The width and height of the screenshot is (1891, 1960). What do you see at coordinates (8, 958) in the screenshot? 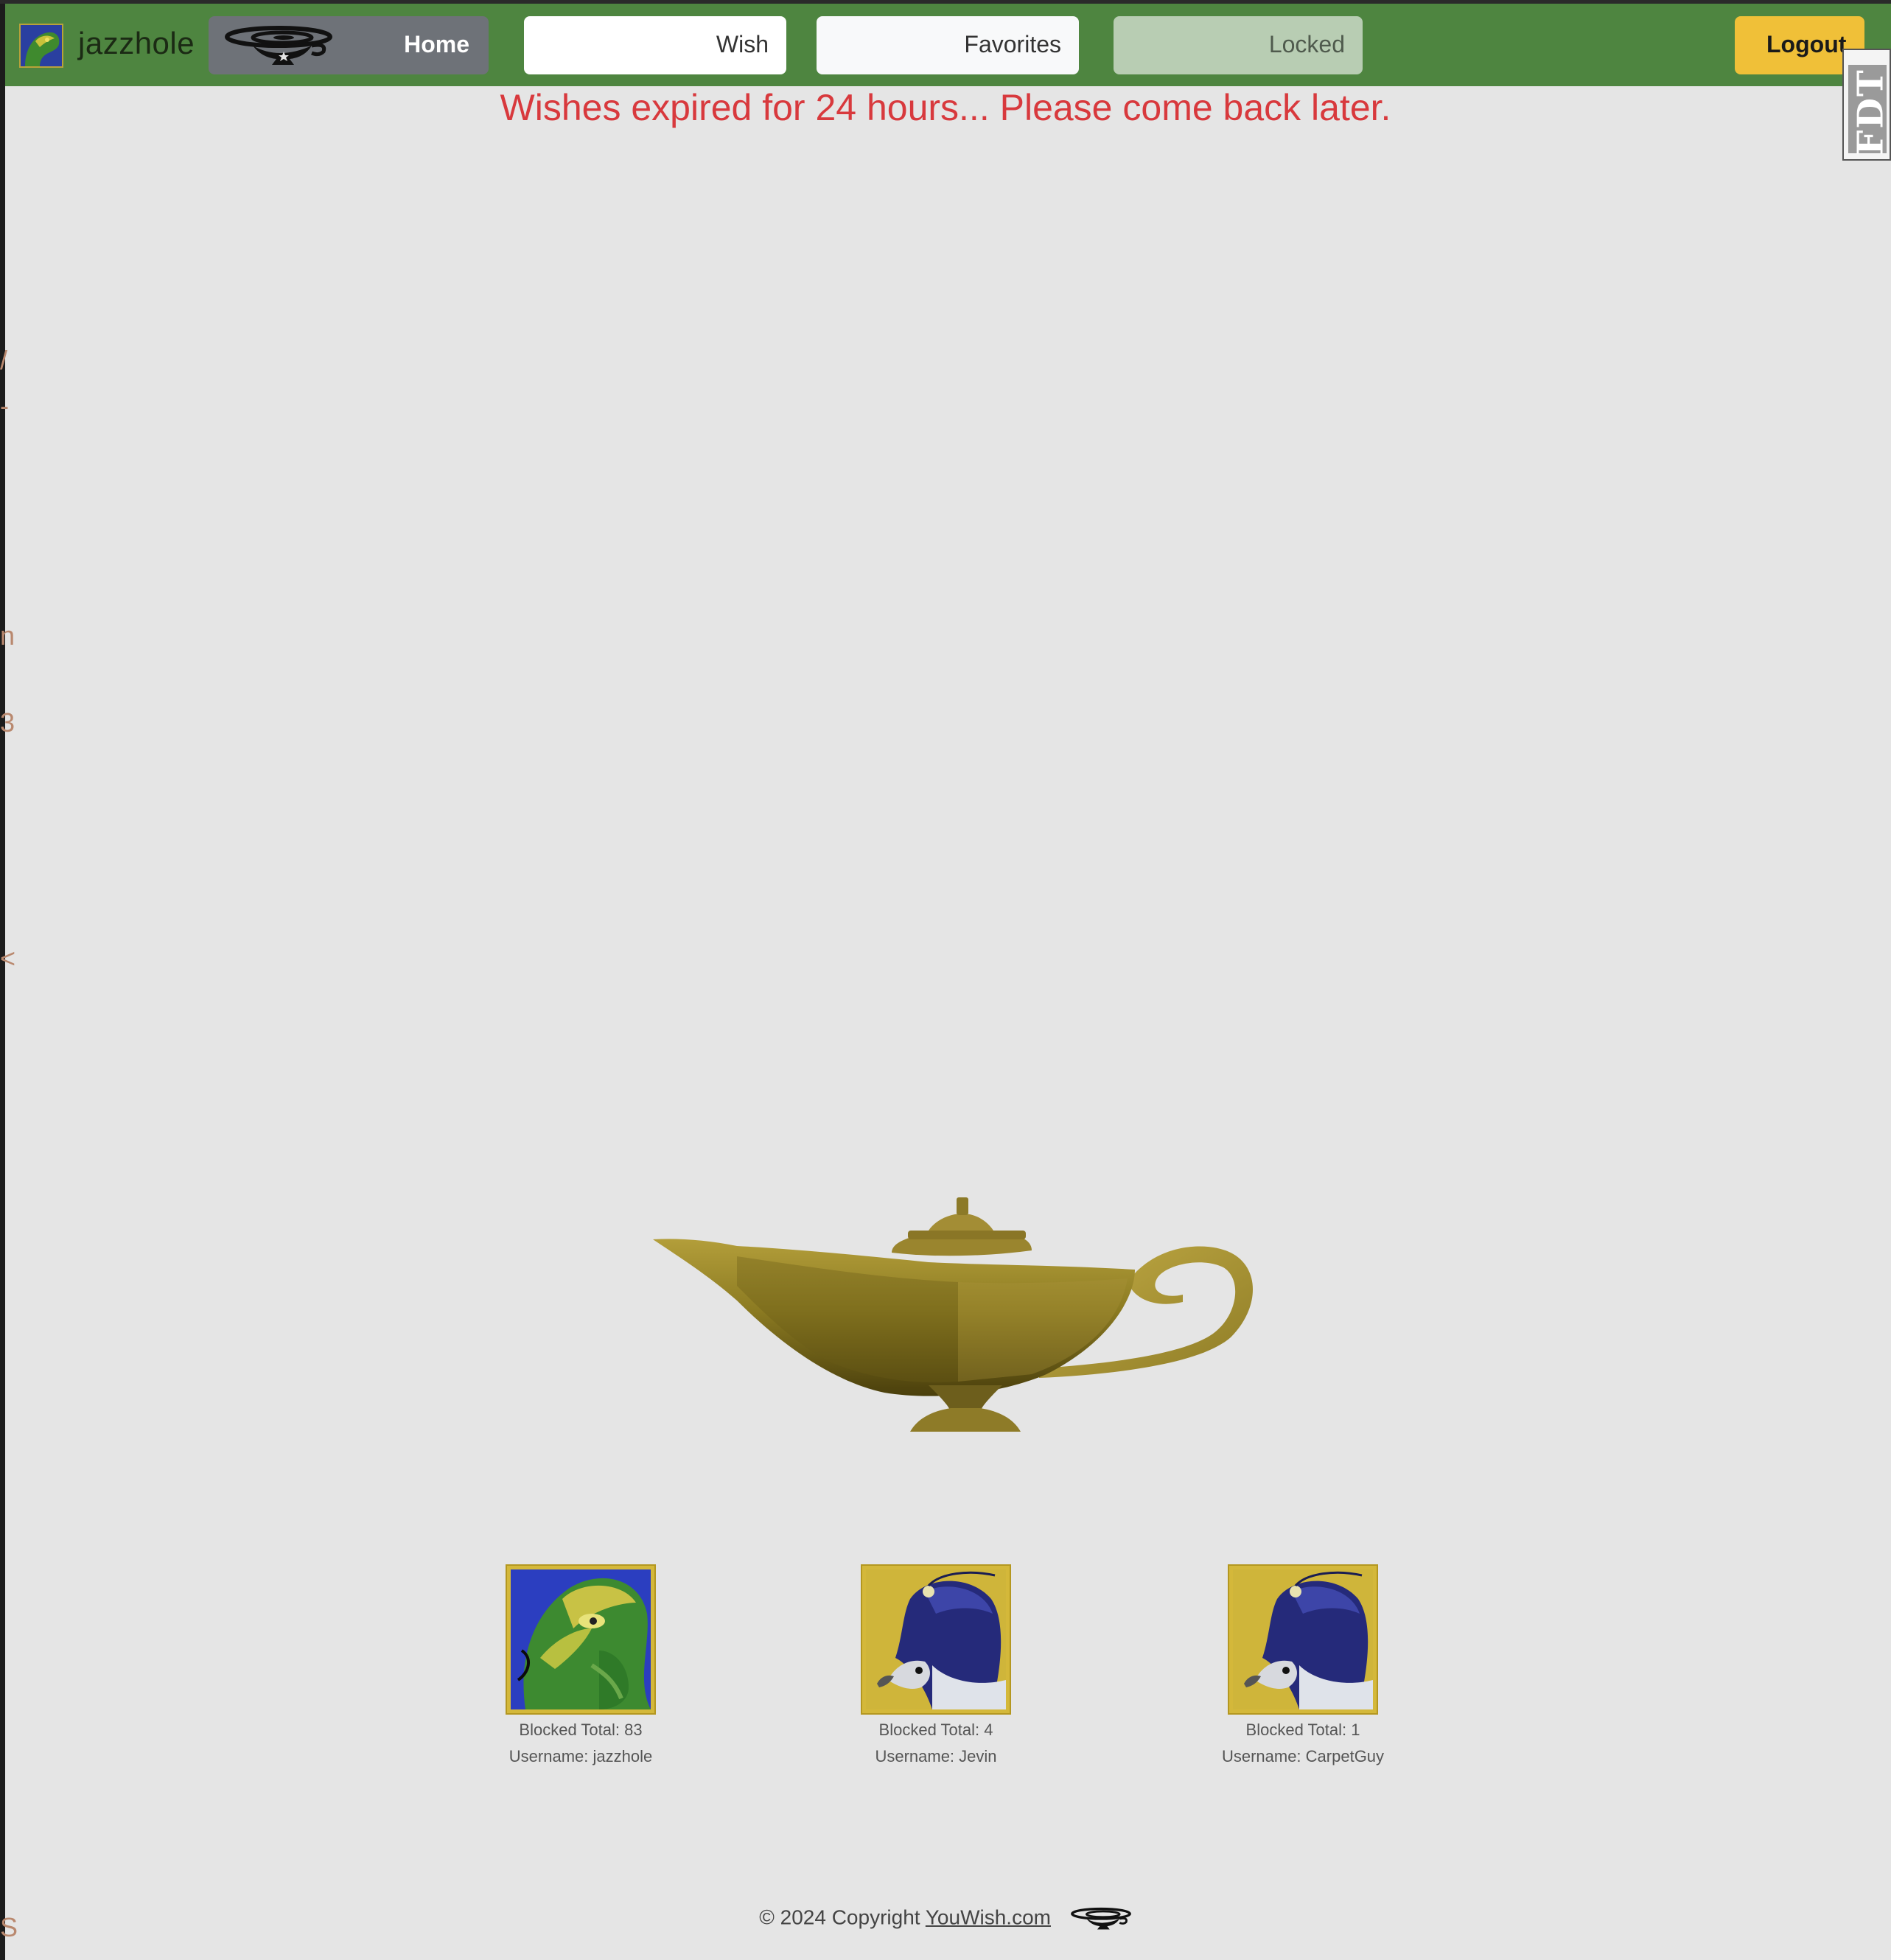
I see `edge-glyph: <` at bounding box center [8, 958].